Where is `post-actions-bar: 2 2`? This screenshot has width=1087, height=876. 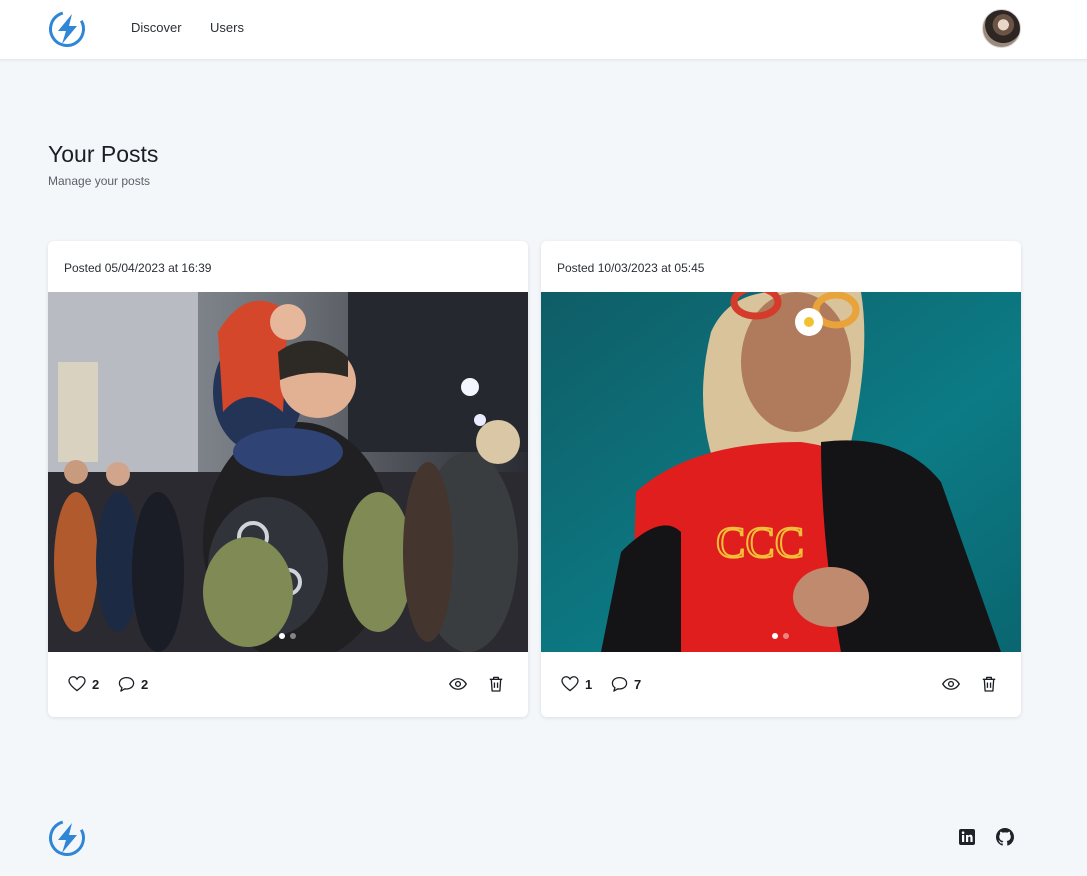
post-actions-bar: 2 2 is located at coordinates (288, 684).